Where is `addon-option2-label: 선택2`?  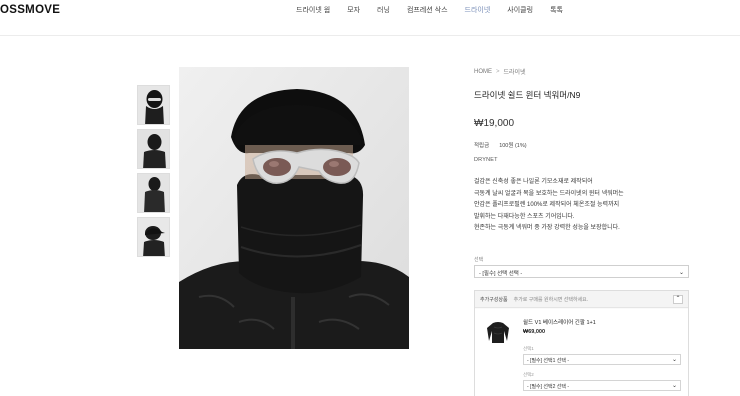 addon-option2-label: 선택2 is located at coordinates (528, 374).